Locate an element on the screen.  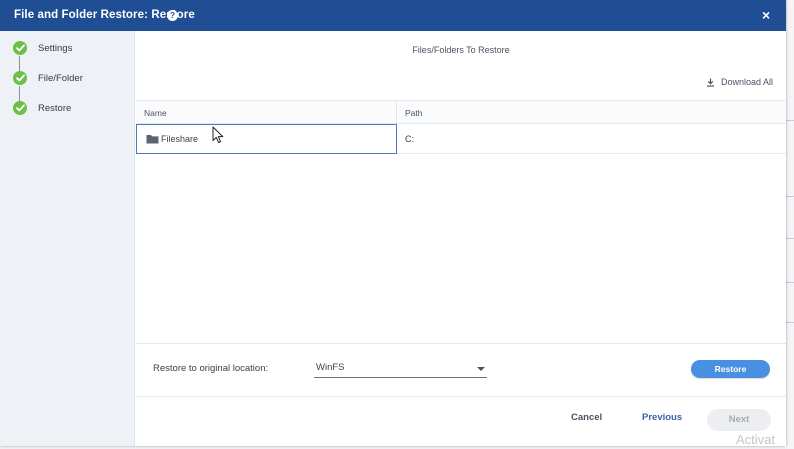
file-path: C: is located at coordinates (409, 139).